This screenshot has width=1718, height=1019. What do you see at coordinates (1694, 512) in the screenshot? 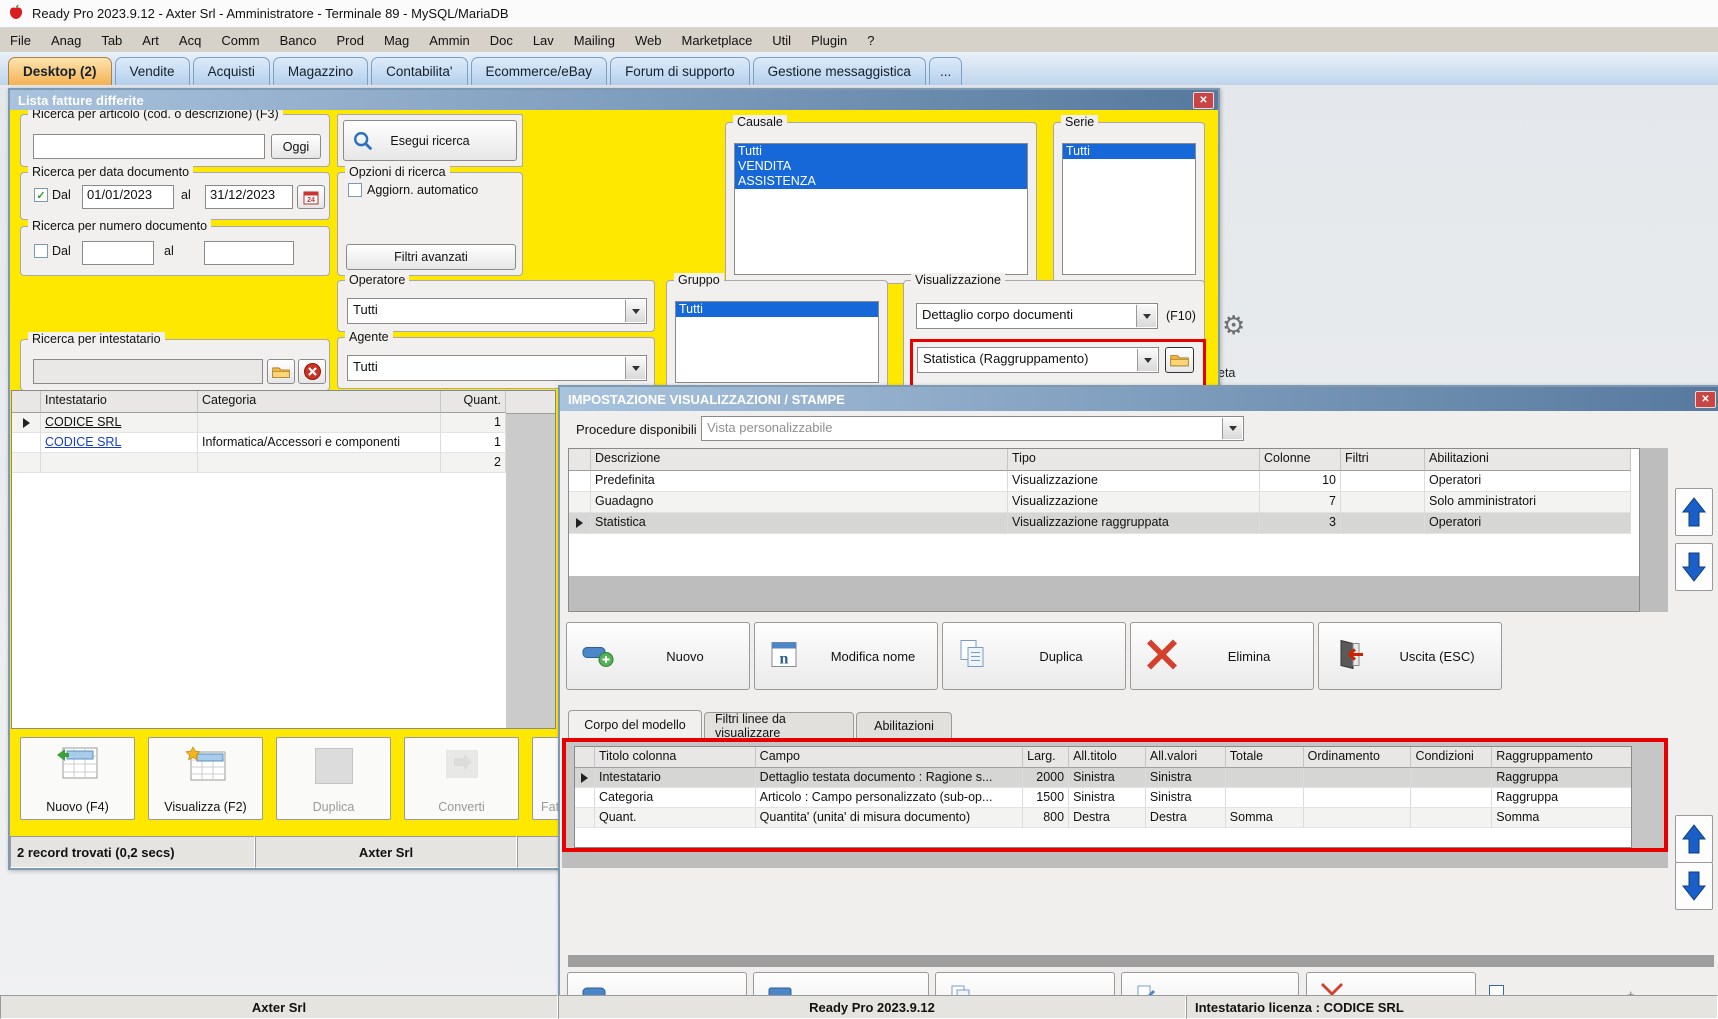
I see `move-up-button` at bounding box center [1694, 512].